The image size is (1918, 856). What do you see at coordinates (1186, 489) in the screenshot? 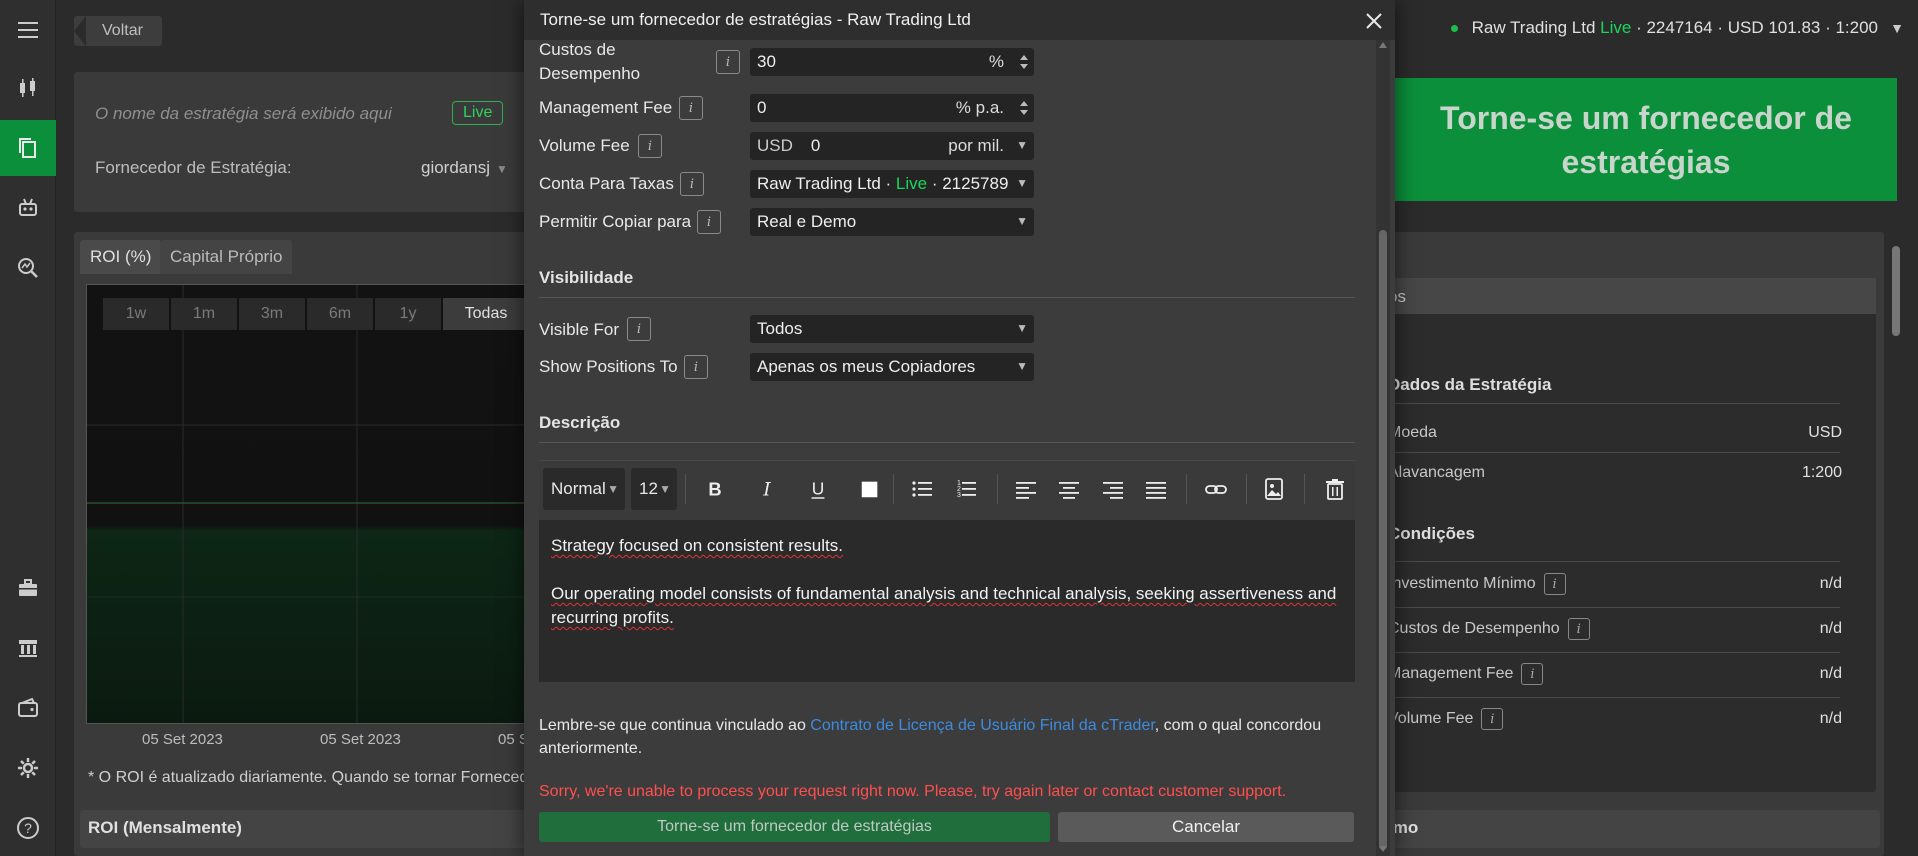
I see `toolbar-separator` at bounding box center [1186, 489].